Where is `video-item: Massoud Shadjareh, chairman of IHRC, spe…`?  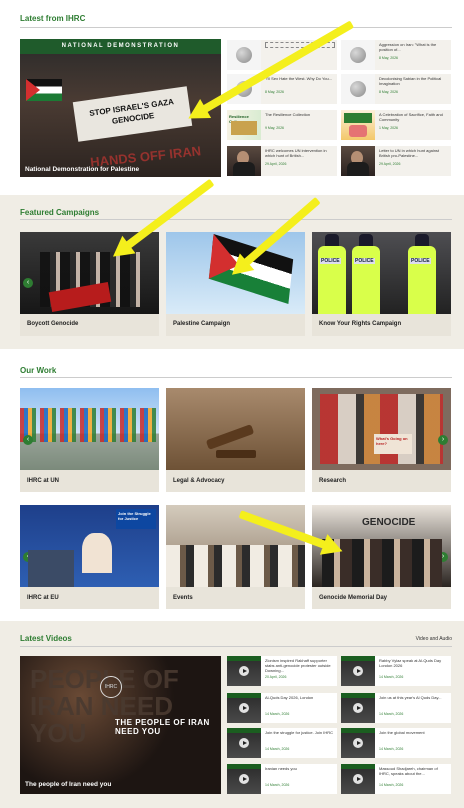
video-item: Massoud Shadjareh, chairman of IHRC, spe… is located at coordinates (396, 779).